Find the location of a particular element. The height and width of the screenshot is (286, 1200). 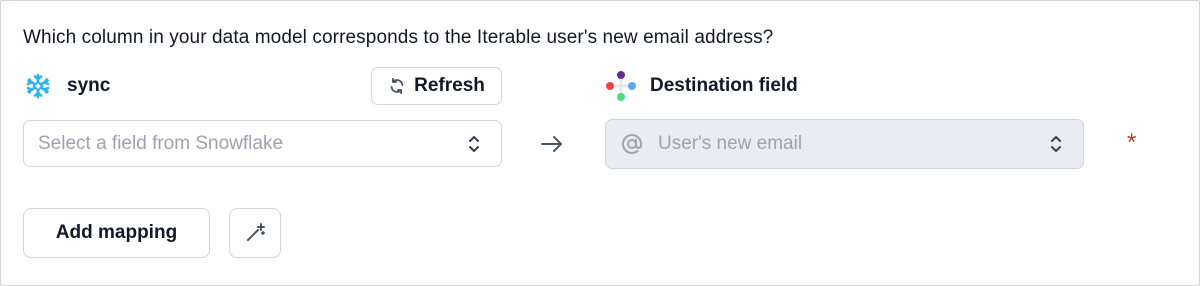

add-mapping-button: Add mapping is located at coordinates (116, 233).